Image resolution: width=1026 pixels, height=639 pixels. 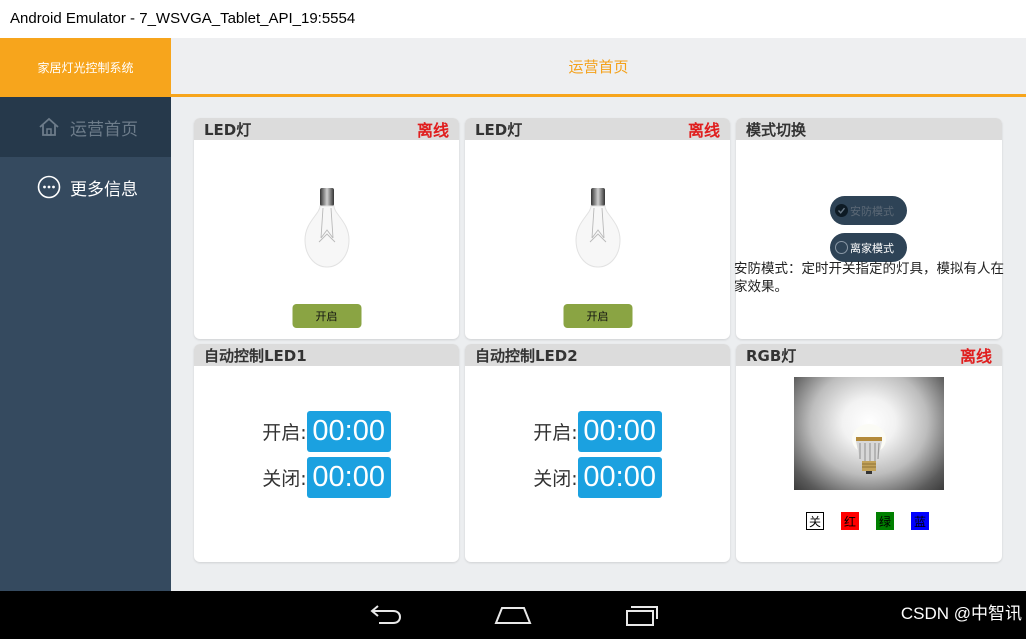 What do you see at coordinates (85, 344) in the screenshot?
I see `sidebar: 运营首页 更多信息` at bounding box center [85, 344].